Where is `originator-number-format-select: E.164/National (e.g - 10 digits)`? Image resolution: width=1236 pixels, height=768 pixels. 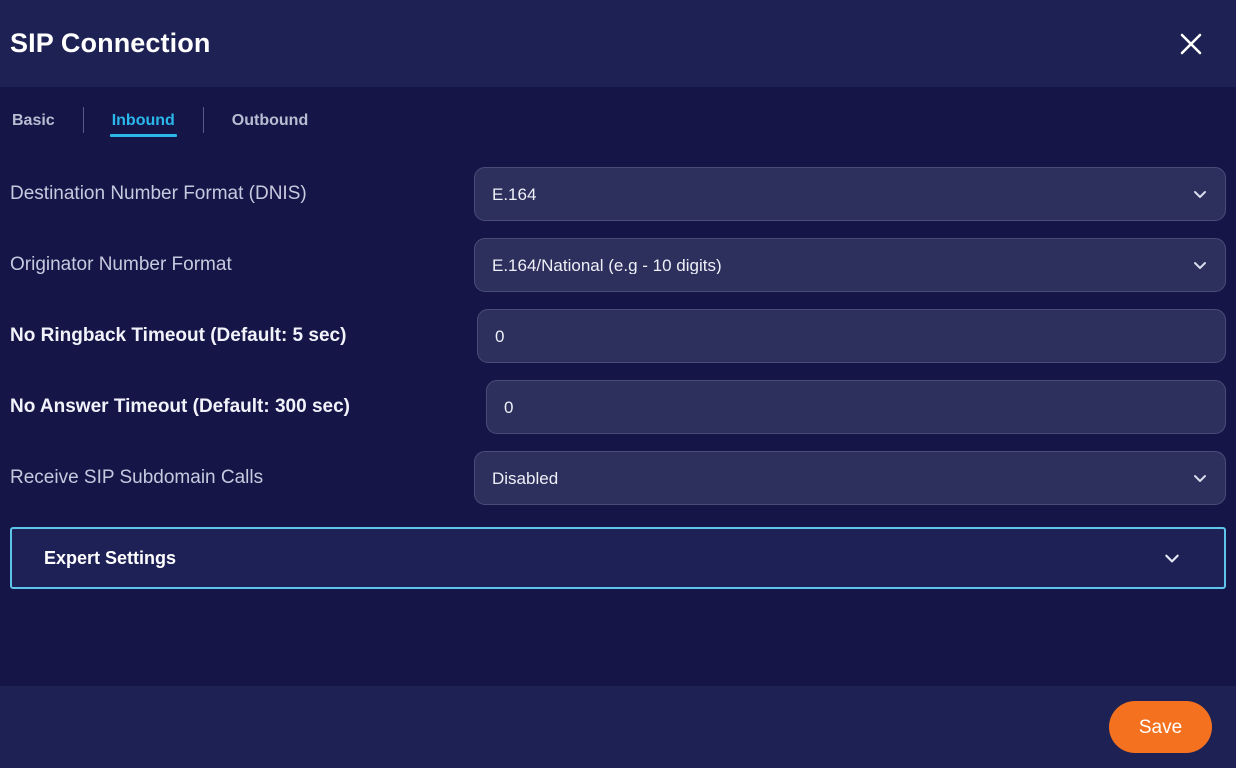
originator-number-format-select: E.164/National (e.g - 10 digits) is located at coordinates (850, 265).